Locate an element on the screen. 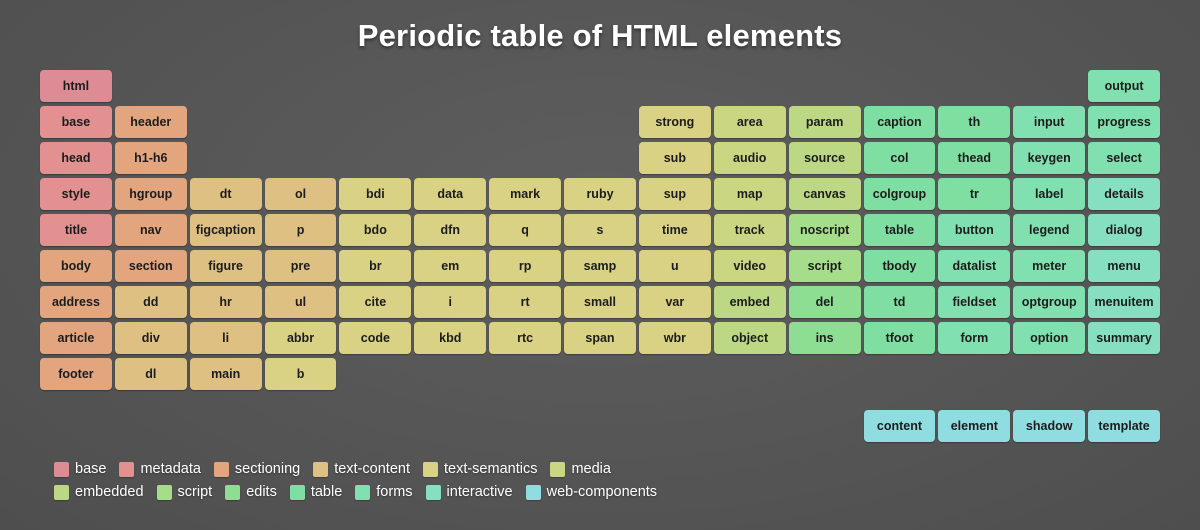  element-cell-map: map is located at coordinates (749, 194).